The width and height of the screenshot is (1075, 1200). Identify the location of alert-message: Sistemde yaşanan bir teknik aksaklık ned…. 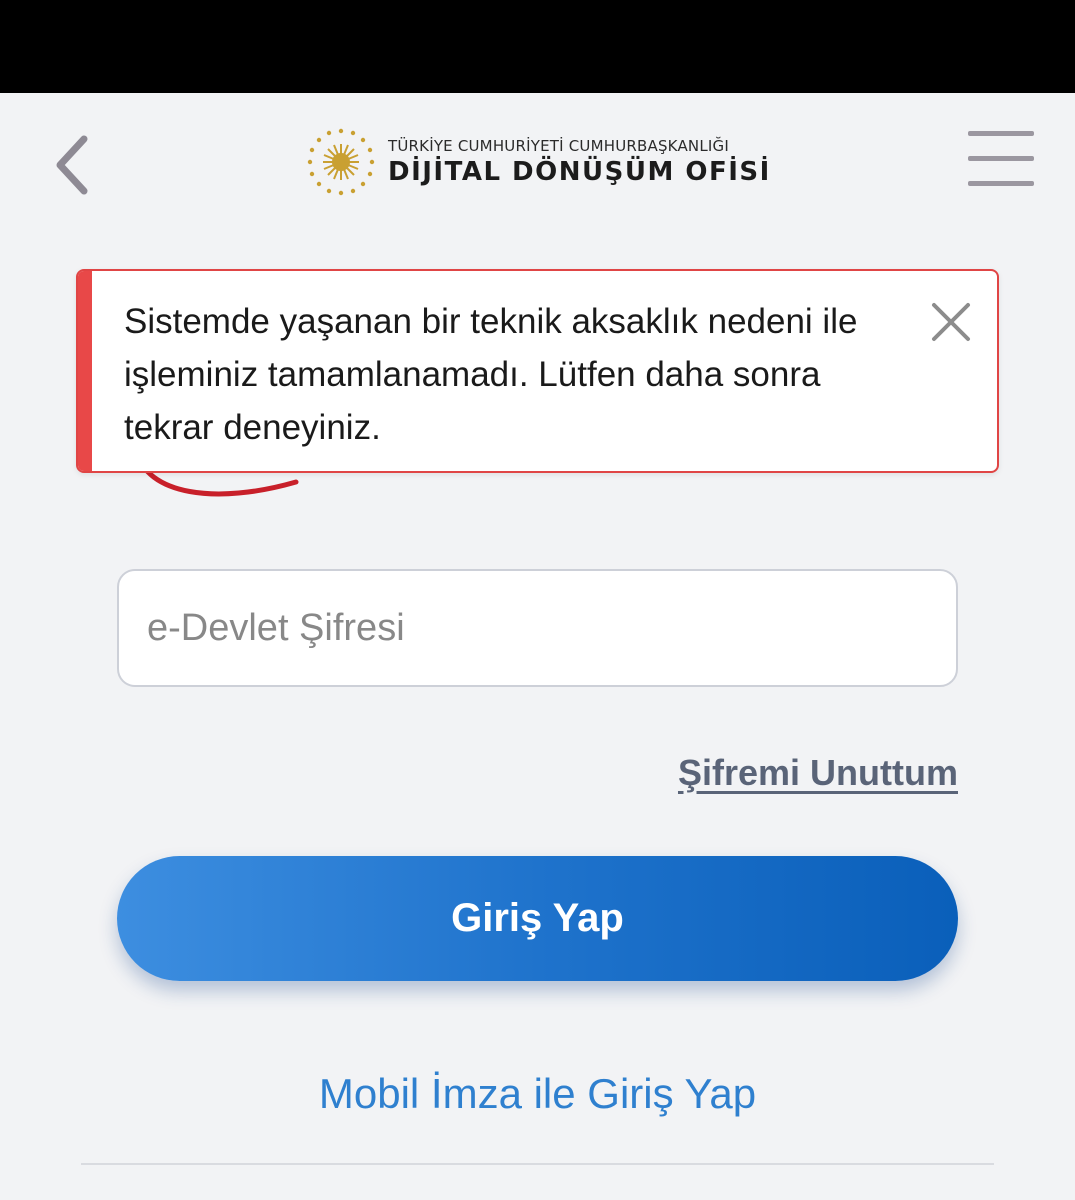
(491, 374).